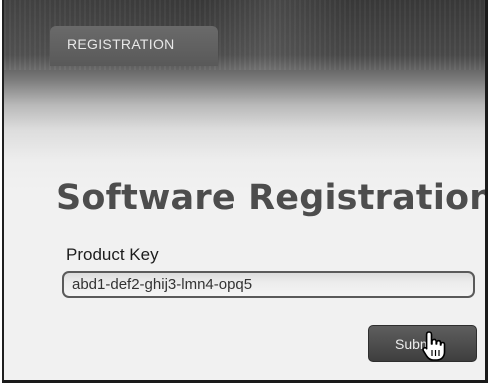  I want to click on tab-registration: REGISTRATION, so click(134, 46).